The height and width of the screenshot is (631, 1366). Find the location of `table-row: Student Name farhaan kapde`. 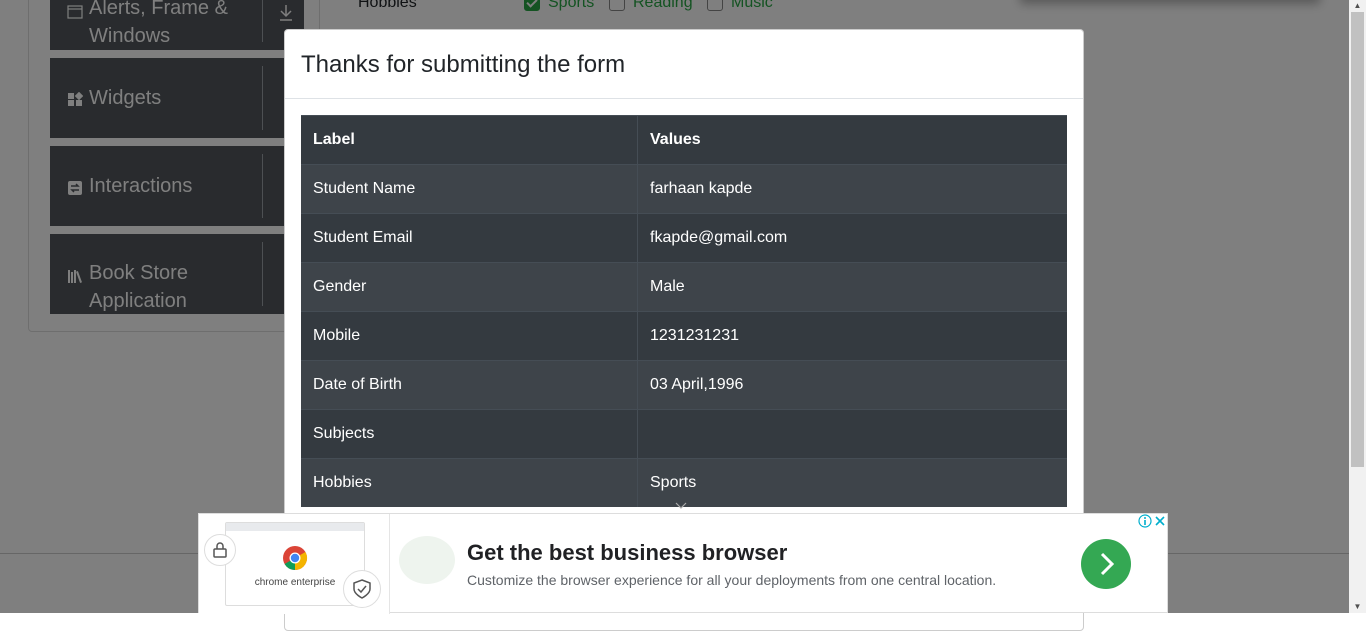

table-row: Student Name farhaan kapde is located at coordinates (684, 189).